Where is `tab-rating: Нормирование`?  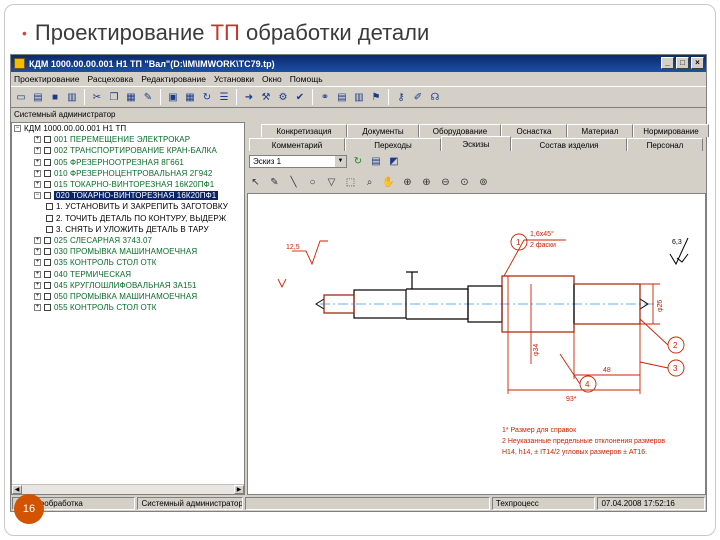 tab-rating: Нормирование is located at coordinates (671, 130).